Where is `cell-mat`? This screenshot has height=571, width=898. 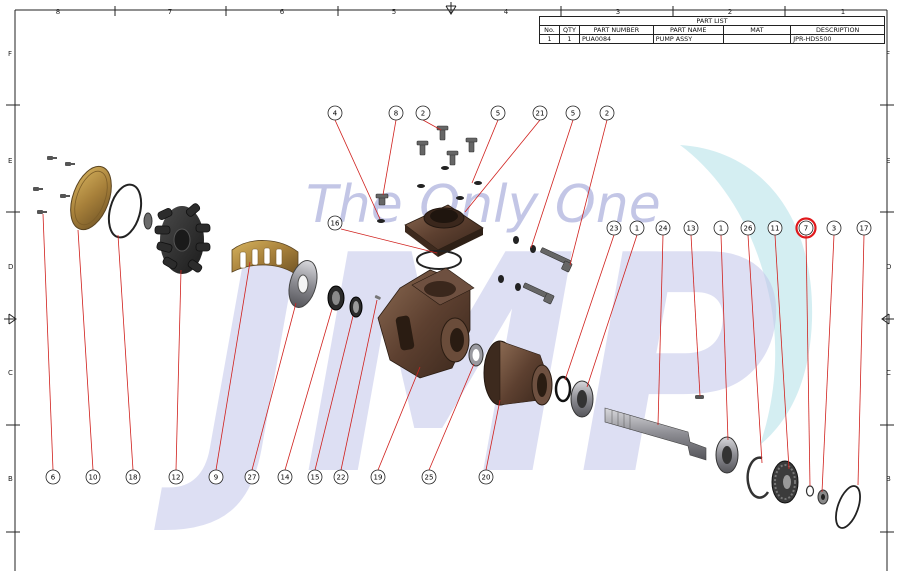
cell-mat is located at coordinates (757, 39).